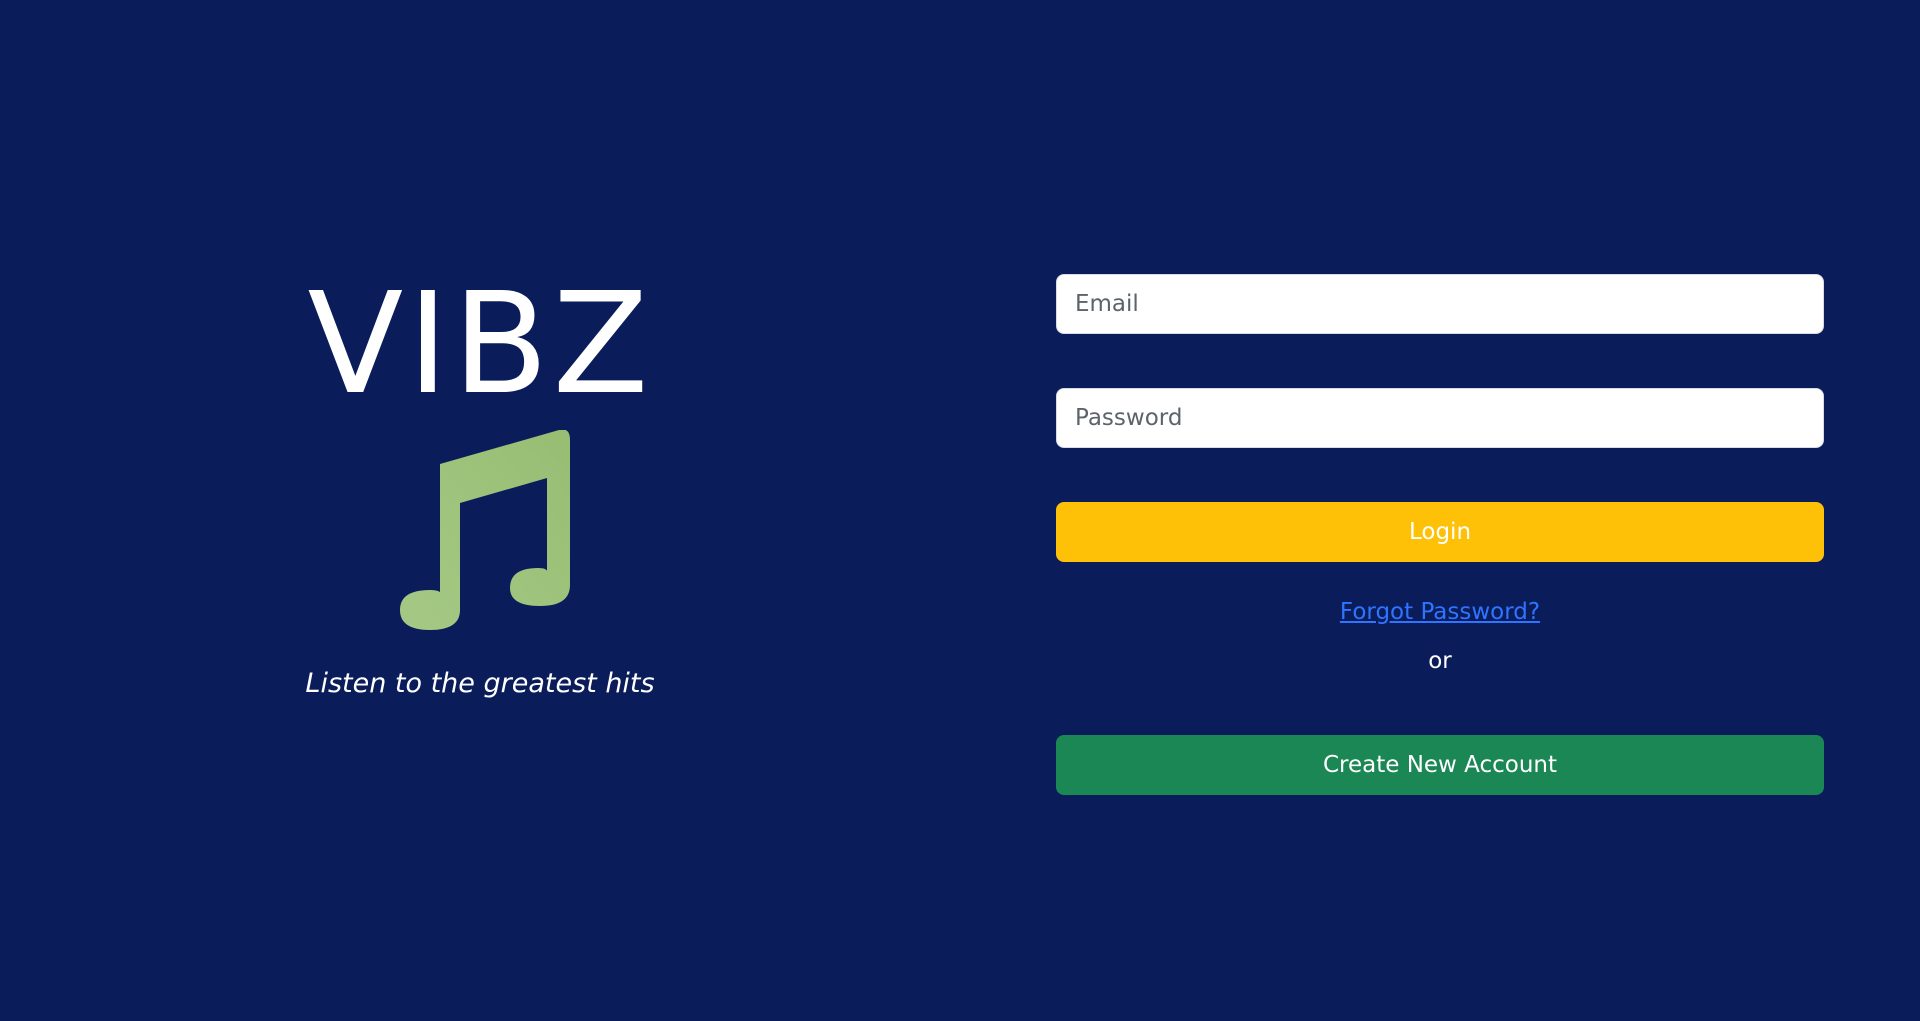 This screenshot has height=1021, width=1920. What do you see at coordinates (1440, 661) in the screenshot?
I see `or-divider-text: or` at bounding box center [1440, 661].